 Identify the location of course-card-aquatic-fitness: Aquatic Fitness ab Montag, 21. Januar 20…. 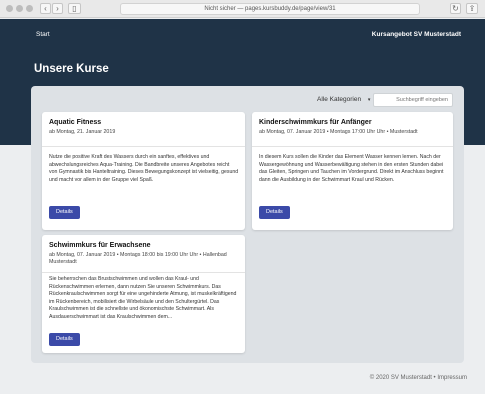
(143, 171).